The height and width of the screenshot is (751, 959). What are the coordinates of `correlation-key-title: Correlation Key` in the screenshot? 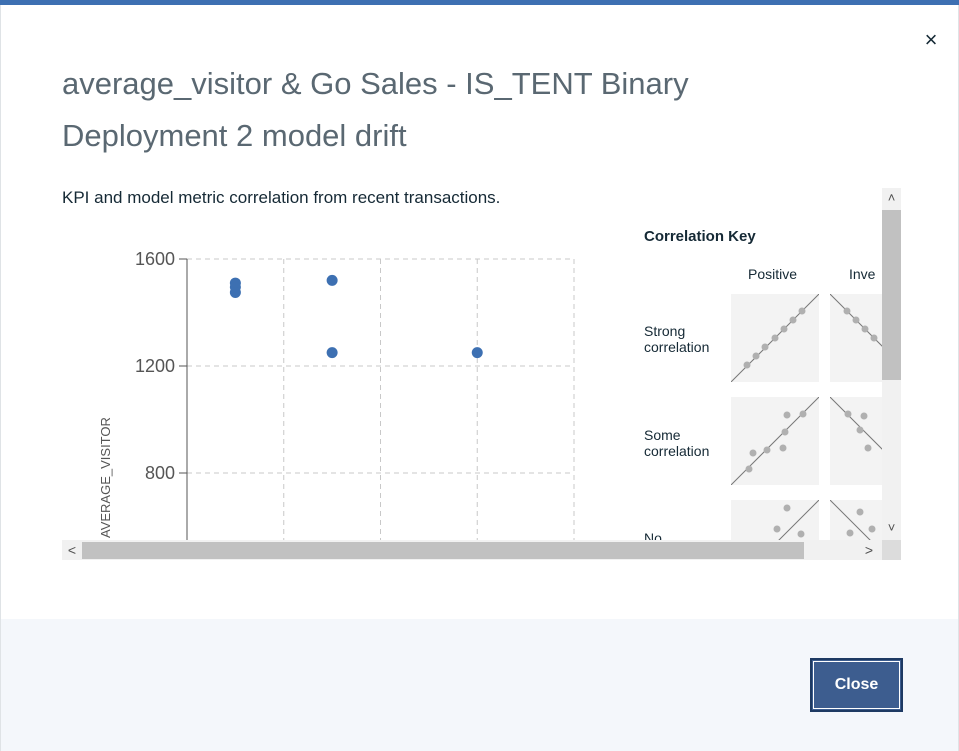 It's located at (700, 236).